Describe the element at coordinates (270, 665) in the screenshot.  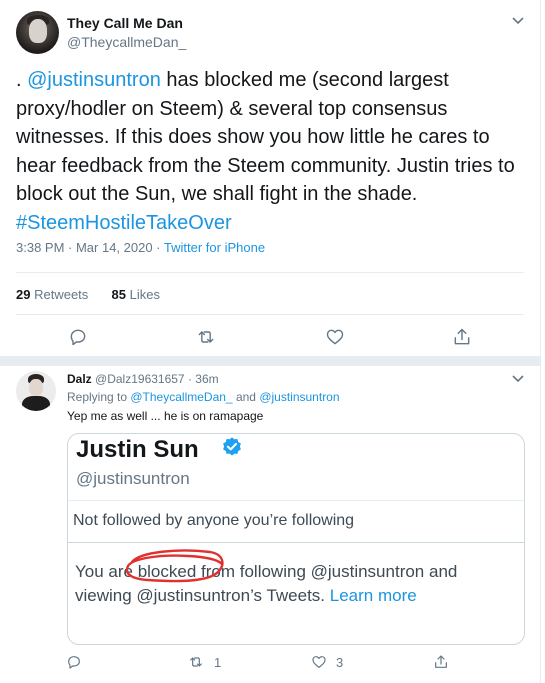
I see `reply-actions: 1 3` at that location.